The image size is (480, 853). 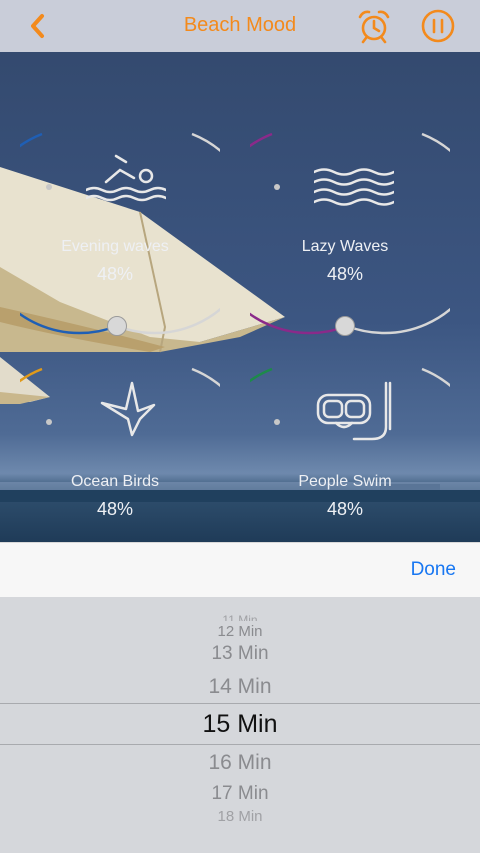 What do you see at coordinates (240, 794) in the screenshot?
I see `picker-option: 17 Min` at bounding box center [240, 794].